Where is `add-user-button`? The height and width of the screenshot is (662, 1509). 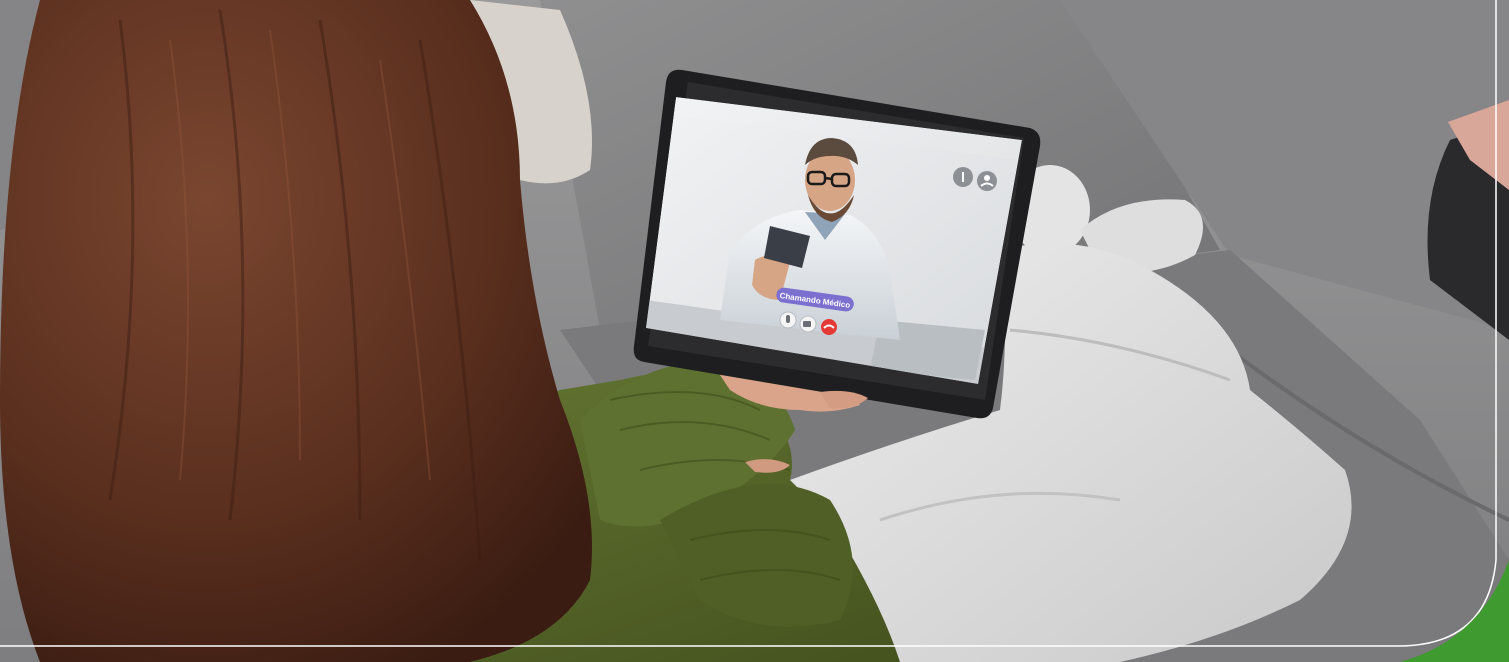
add-user-button is located at coordinates (987, 181).